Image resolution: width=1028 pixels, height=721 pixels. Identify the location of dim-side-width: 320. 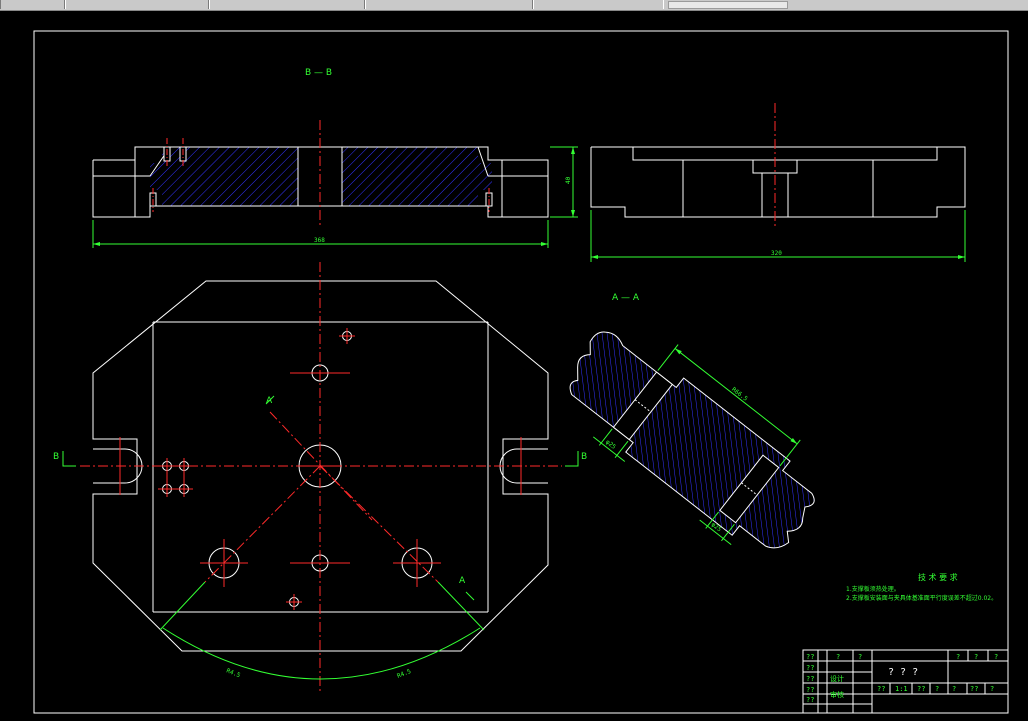
(776, 253).